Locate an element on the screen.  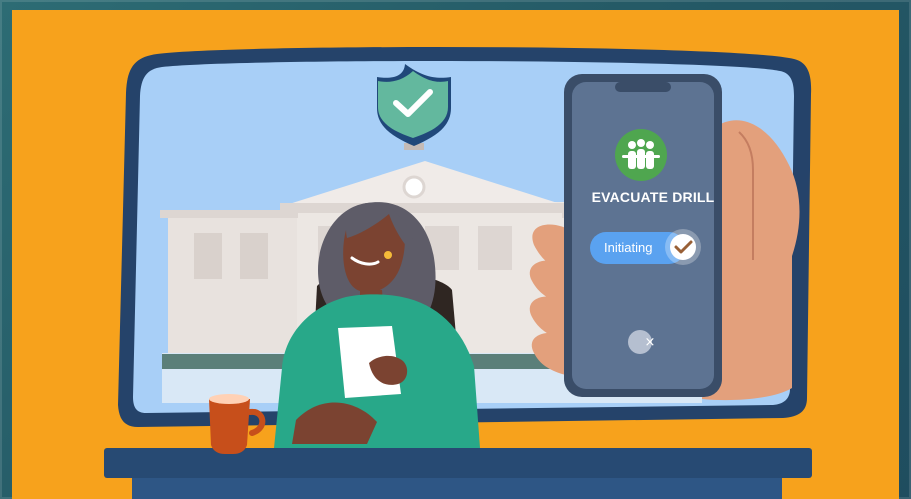
close-icon: × is located at coordinates (650, 343).